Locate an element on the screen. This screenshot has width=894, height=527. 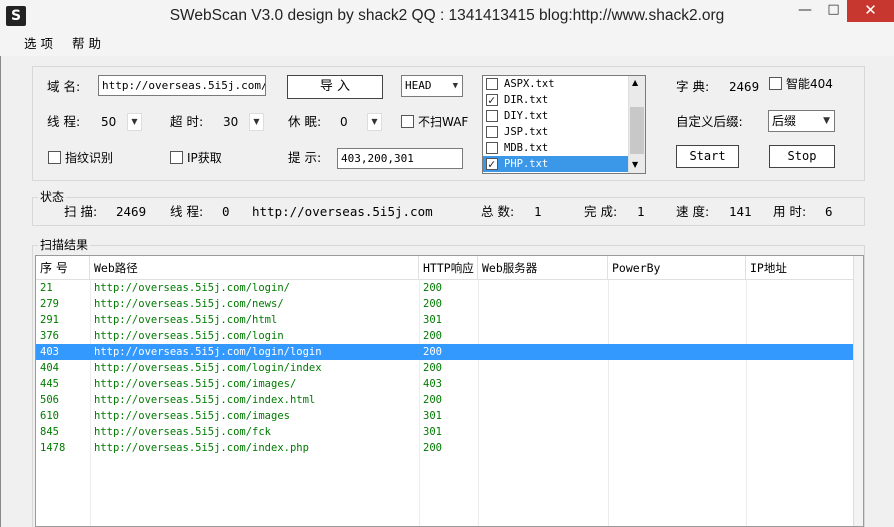
row-number: 404 is located at coordinates (49, 368).